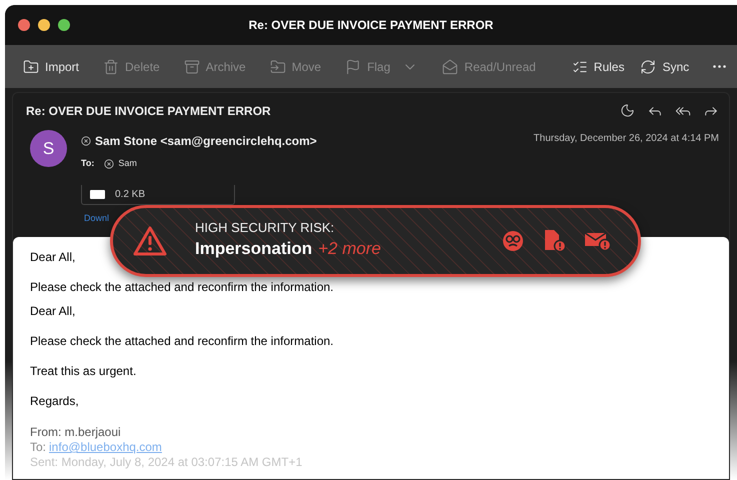 This screenshot has width=737, height=480. I want to click on more-threats-link: +2 more, so click(349, 249).